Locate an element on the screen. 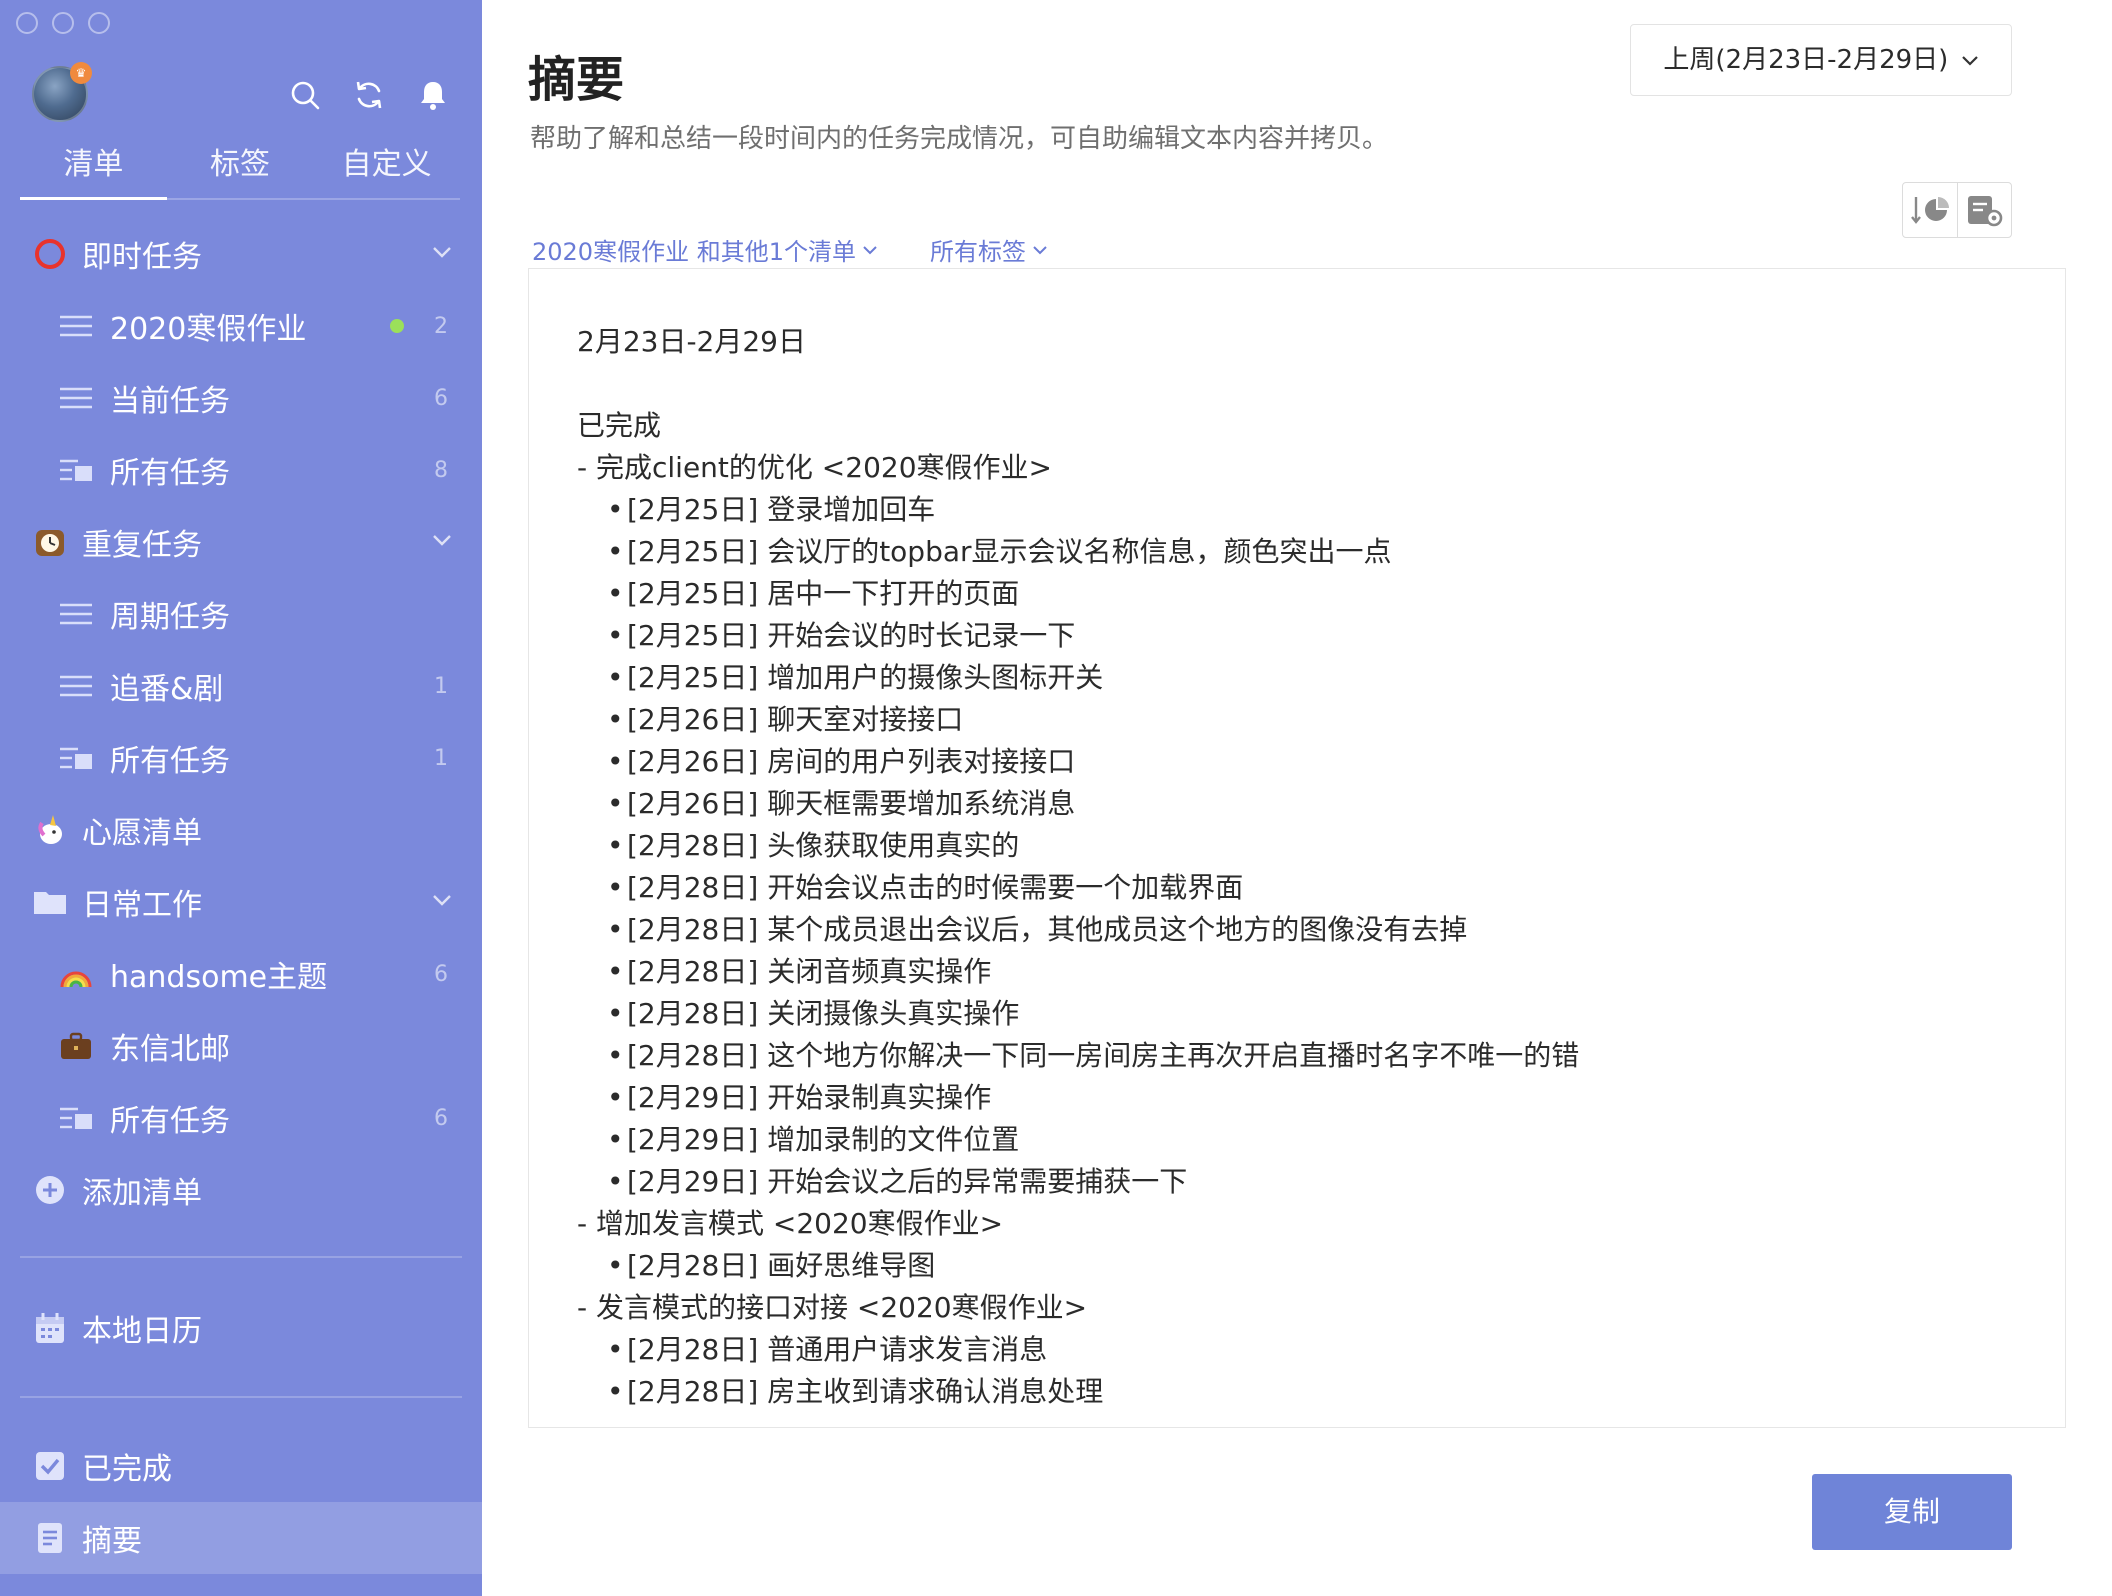  summary-subtask-line: [2月25日] 增加用户的摄像头图标开关 is located at coordinates (1321, 678).